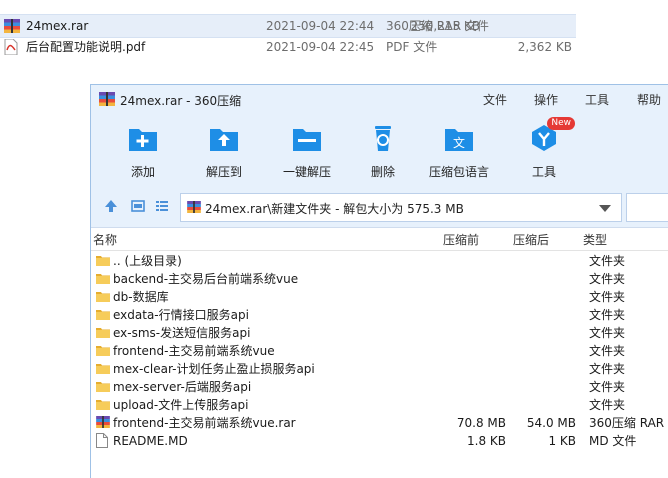 The width and height of the screenshot is (668, 478). I want to click on window-title: 24mex.rar - 360压缩, so click(181, 101).